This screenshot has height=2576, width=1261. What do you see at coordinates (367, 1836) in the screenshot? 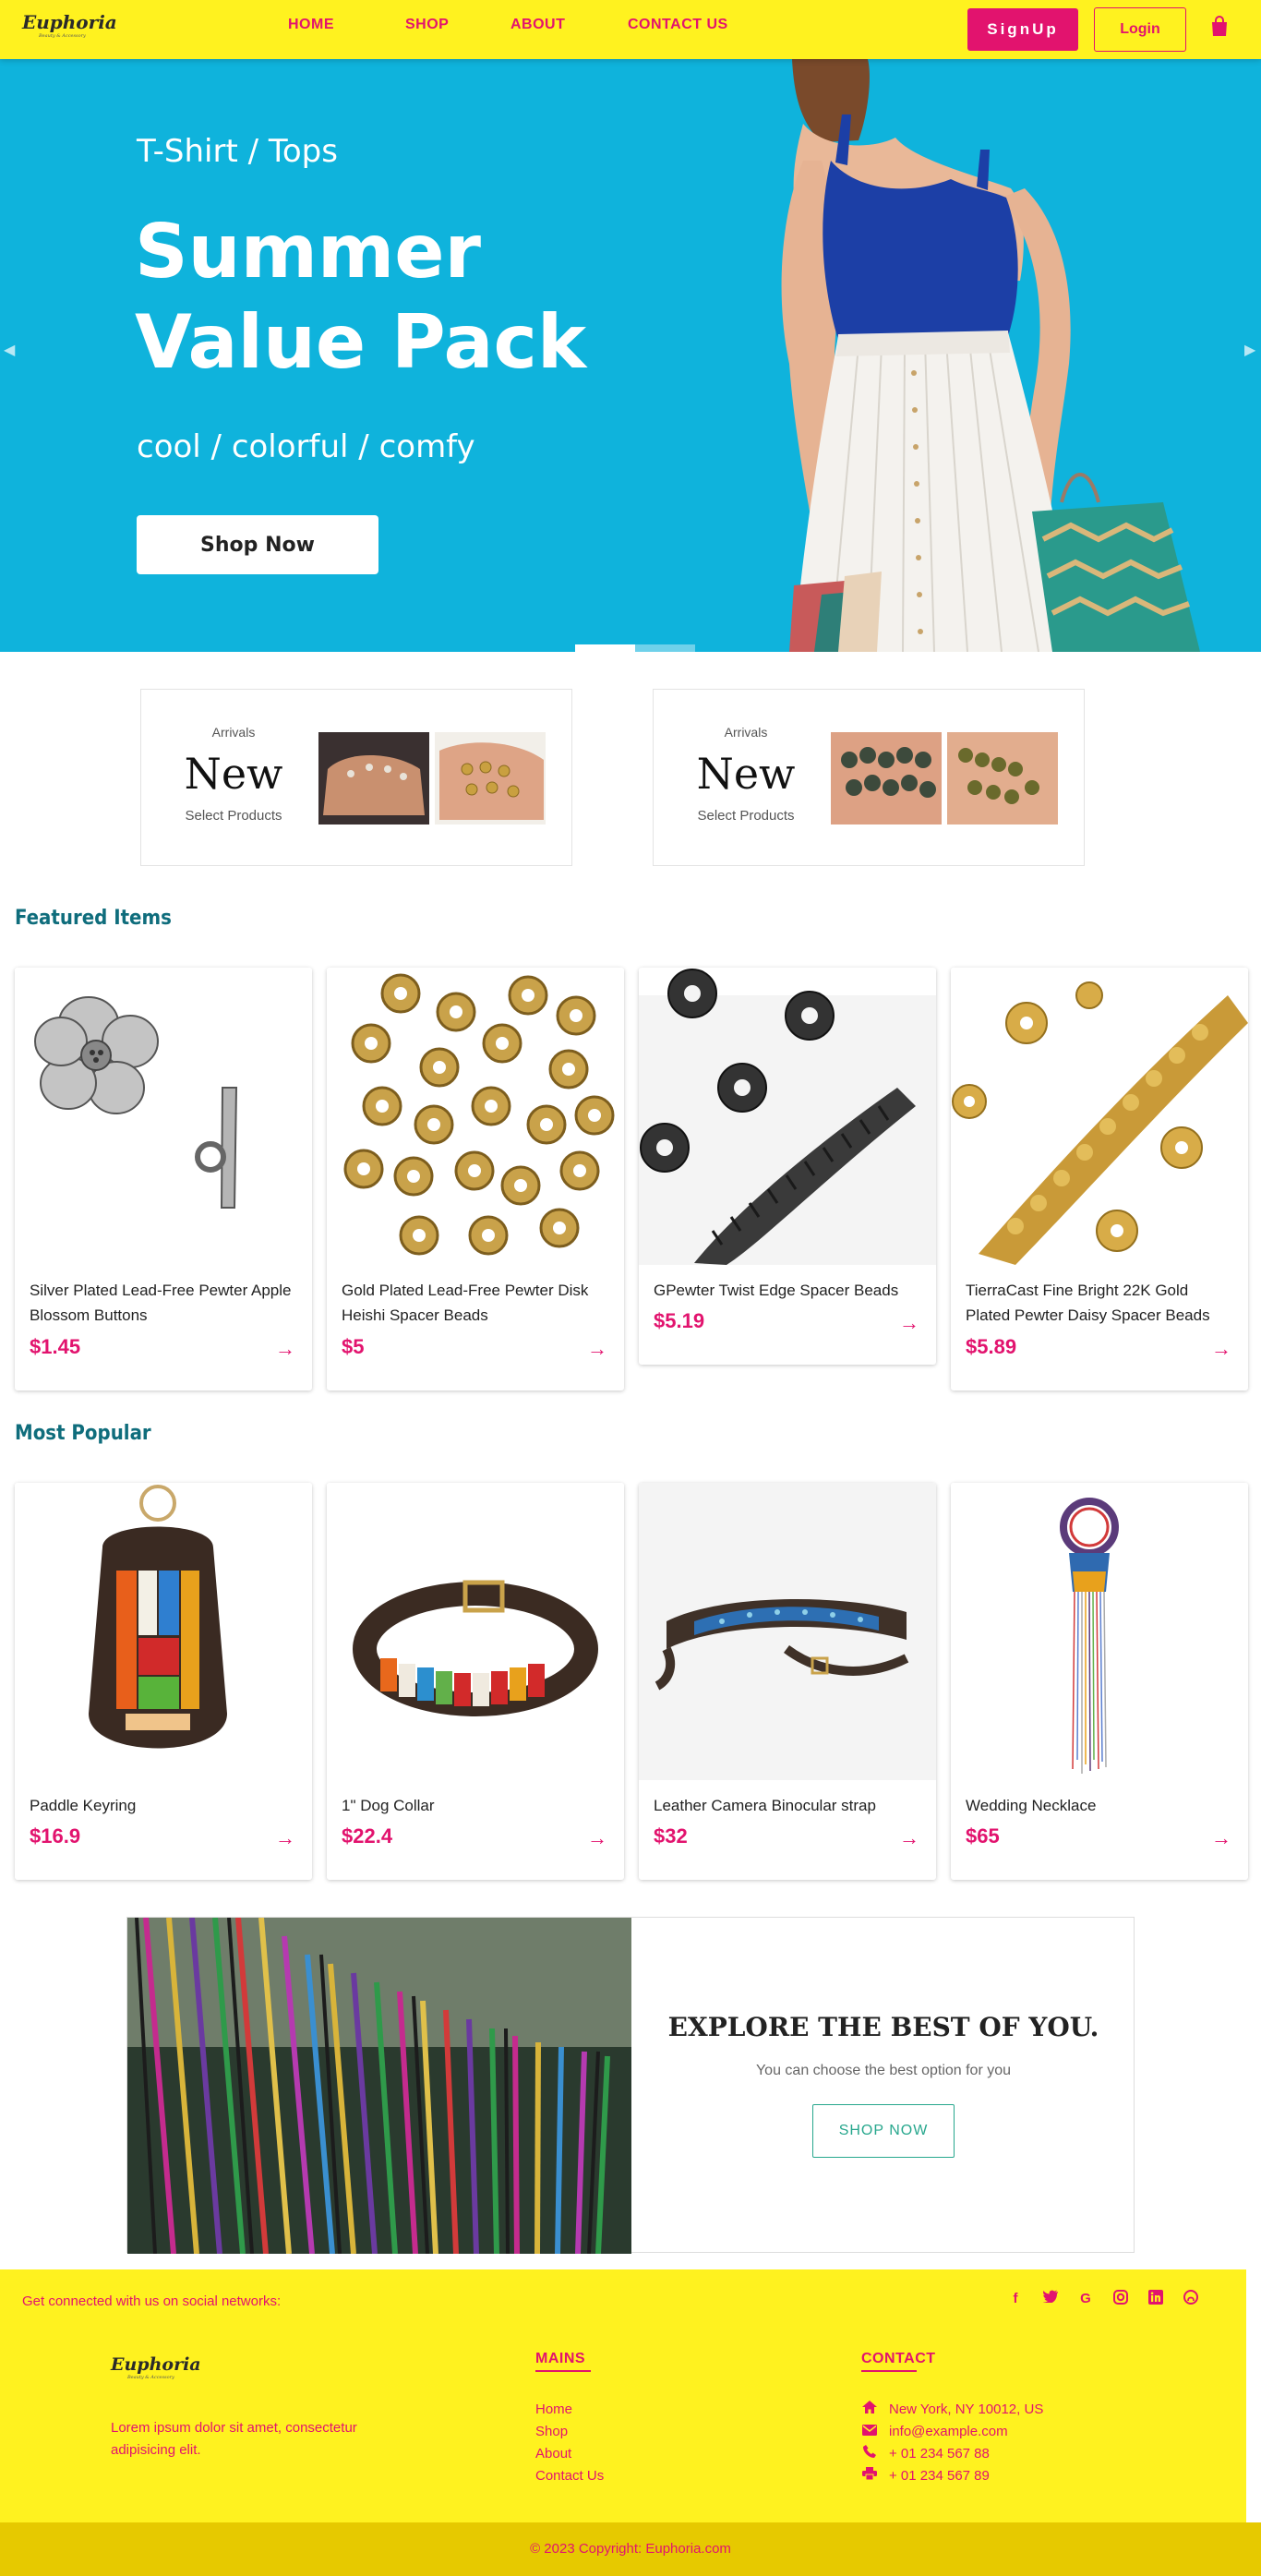
I see `product-price: $22.4` at bounding box center [367, 1836].